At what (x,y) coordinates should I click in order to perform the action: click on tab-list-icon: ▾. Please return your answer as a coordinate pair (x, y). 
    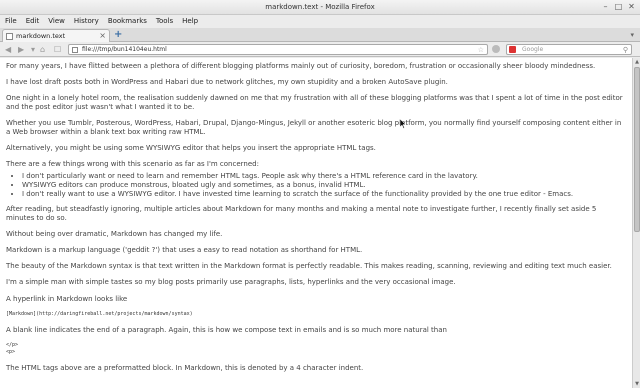
    Looking at the image, I should click on (632, 35).